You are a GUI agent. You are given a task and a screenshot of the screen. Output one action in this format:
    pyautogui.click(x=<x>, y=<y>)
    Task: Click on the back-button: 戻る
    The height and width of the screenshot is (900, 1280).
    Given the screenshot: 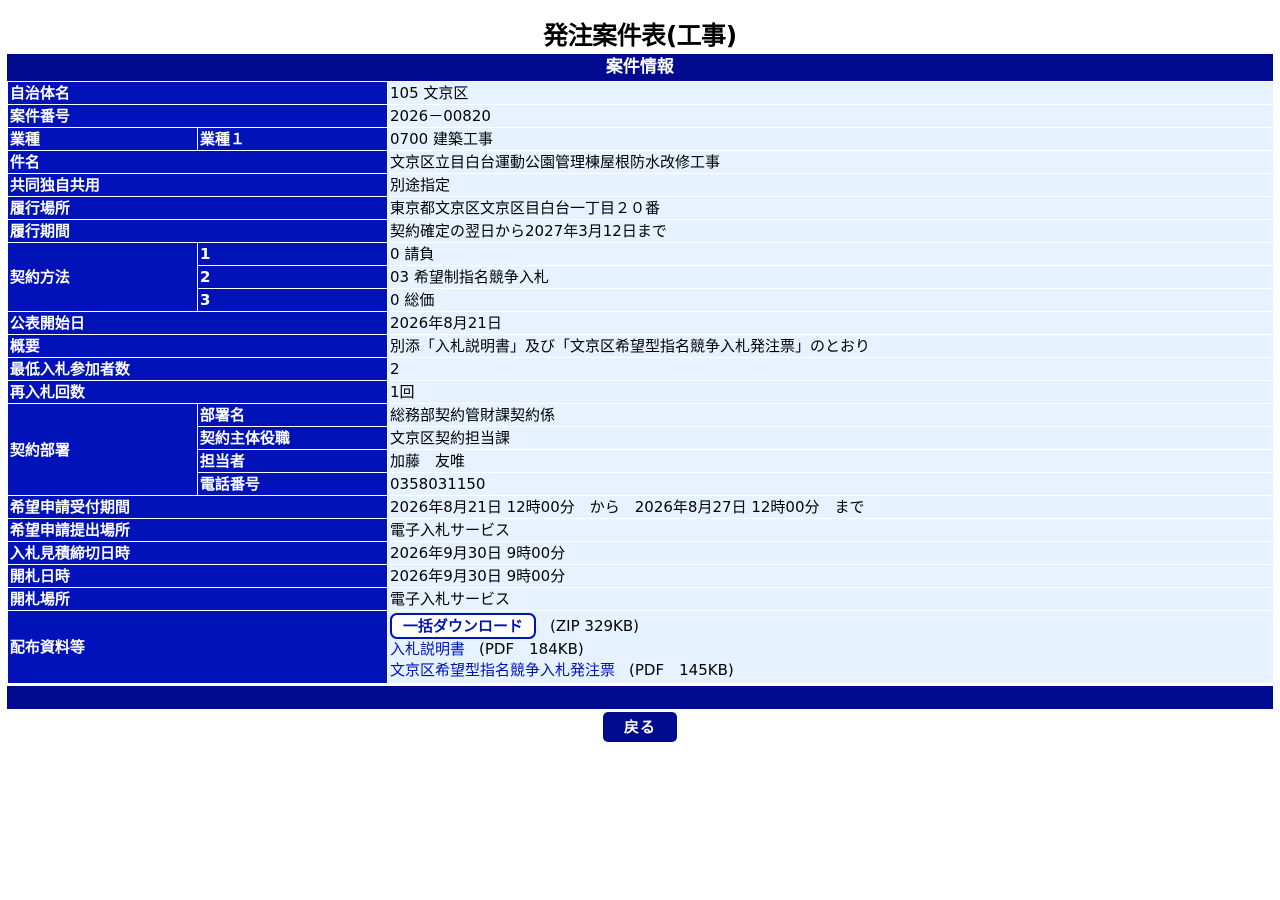 What is the action you would take?
    pyautogui.click(x=639, y=727)
    